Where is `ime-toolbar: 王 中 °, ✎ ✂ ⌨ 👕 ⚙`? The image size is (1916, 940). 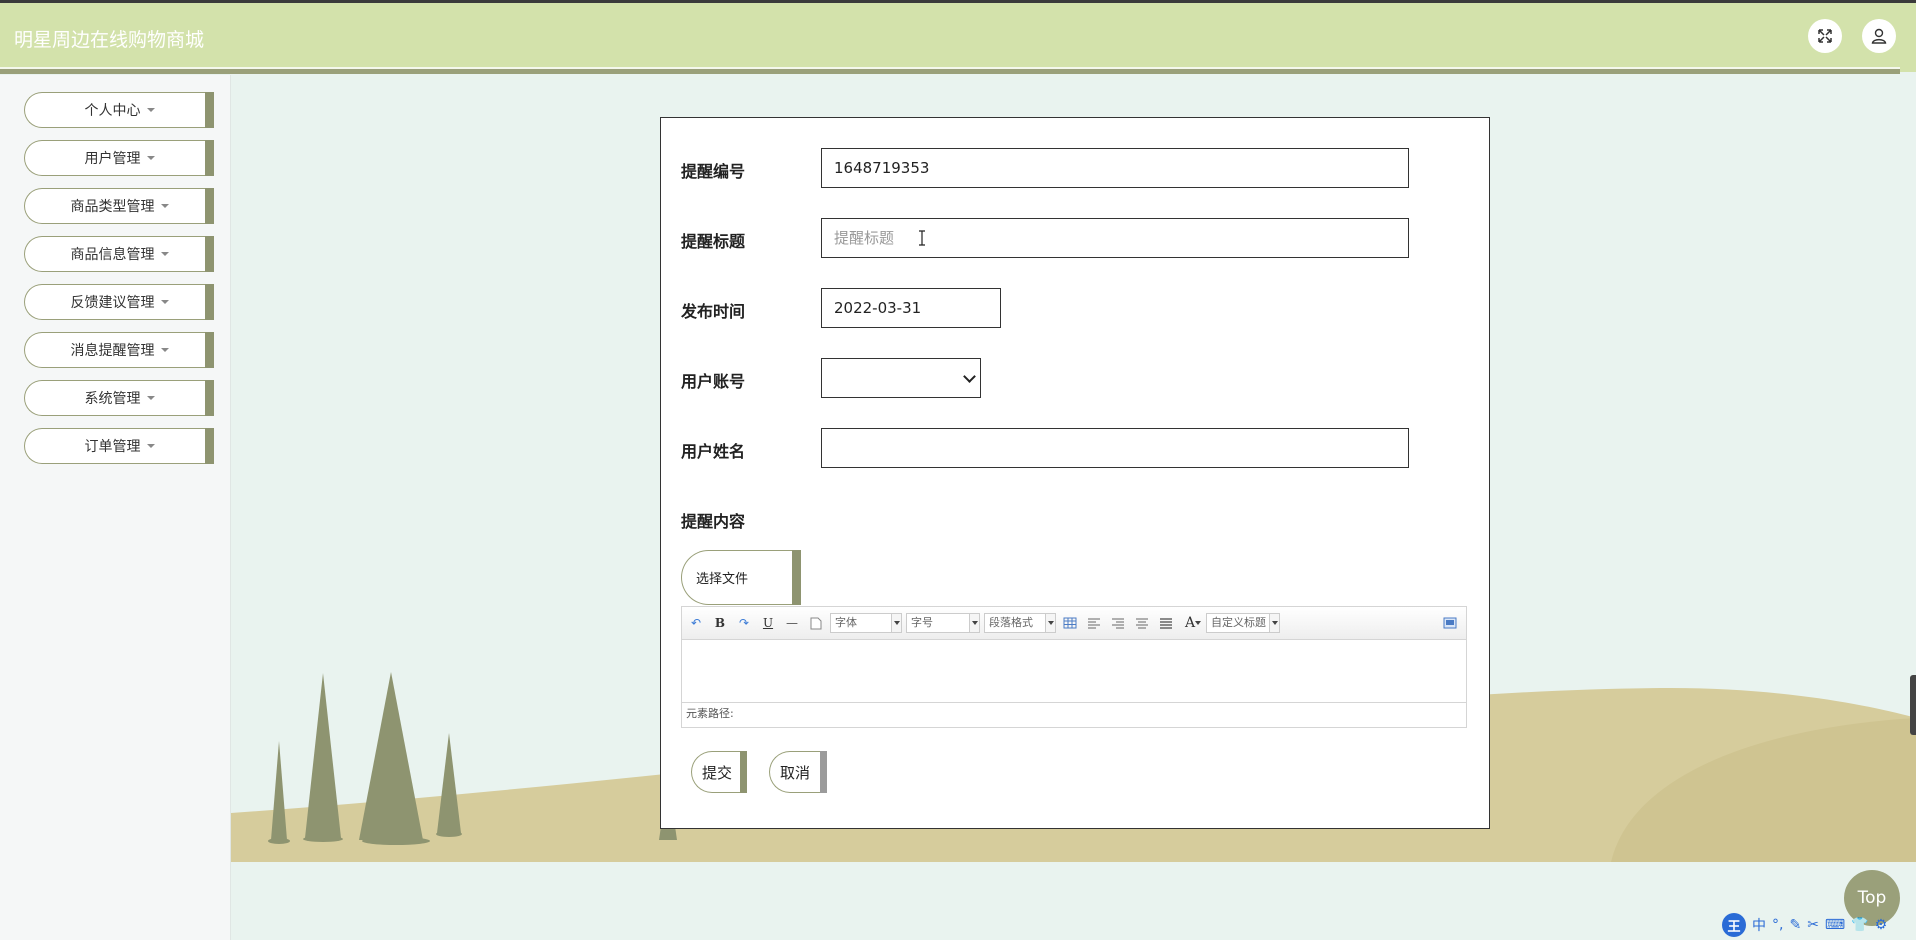 ime-toolbar: 王 中 °, ✎ ✂ ⌨ 👕 ⚙ is located at coordinates (1819, 925).